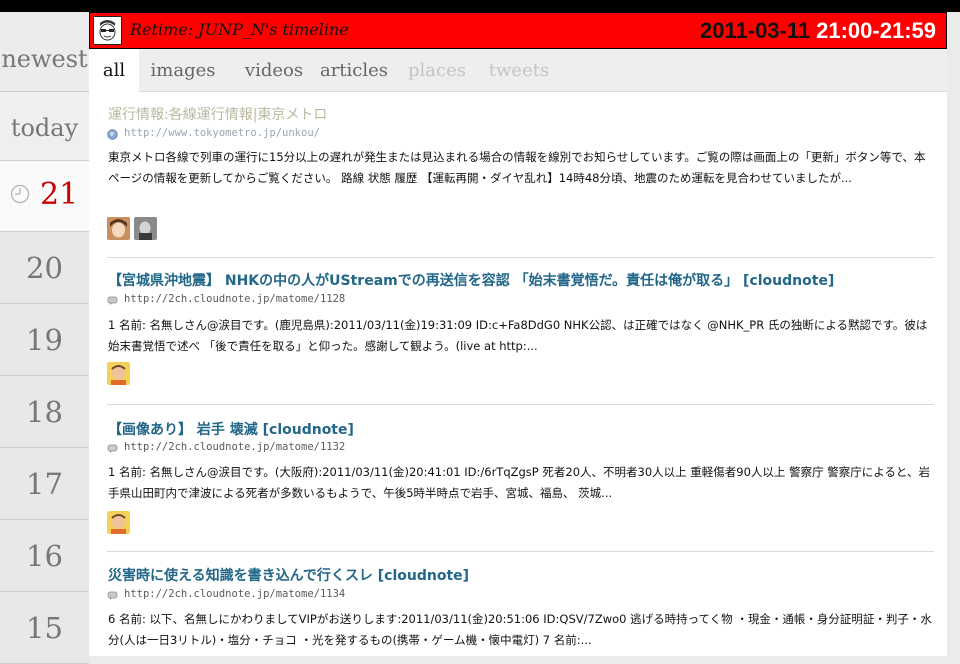  What do you see at coordinates (44, 556) in the screenshot?
I see `rail-hour-16: 16` at bounding box center [44, 556].